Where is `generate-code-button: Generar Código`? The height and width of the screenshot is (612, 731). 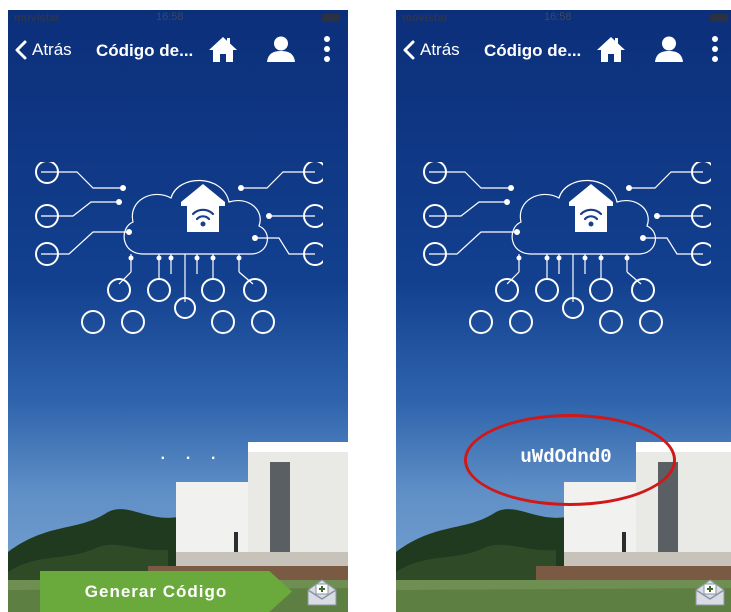 generate-code-button: Generar Código is located at coordinates (166, 591).